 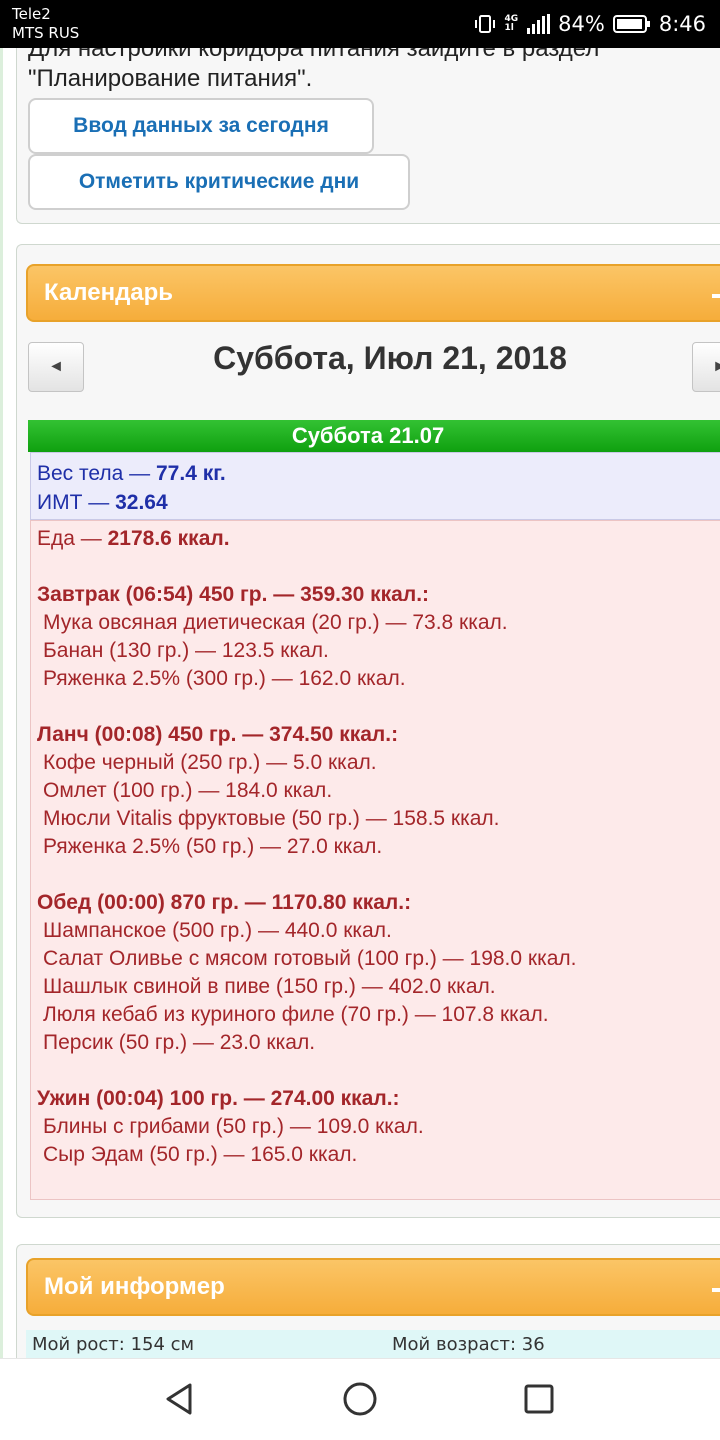 What do you see at coordinates (218, 734) in the screenshot?
I see `meal-title: Ланч (00:08) 450 гр. — 374.50 ккал.:` at bounding box center [218, 734].